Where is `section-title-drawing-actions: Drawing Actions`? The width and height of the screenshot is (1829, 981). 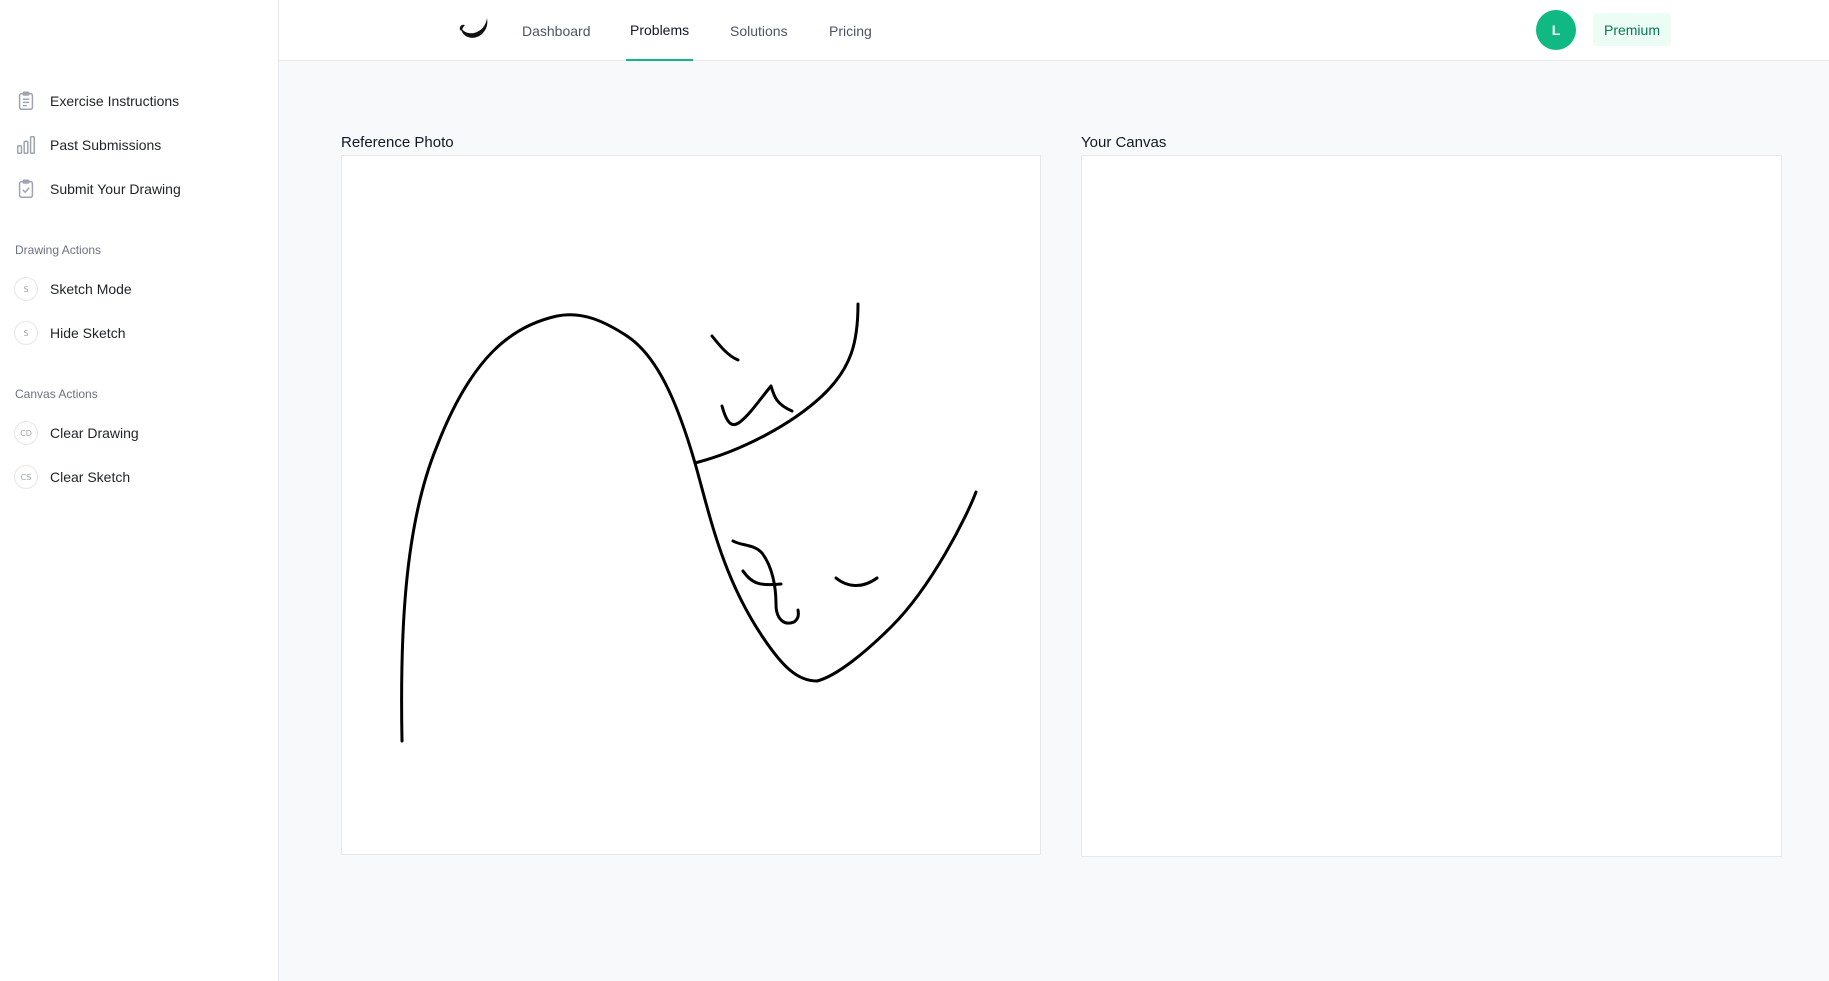 section-title-drawing-actions: Drawing Actions is located at coordinates (58, 250).